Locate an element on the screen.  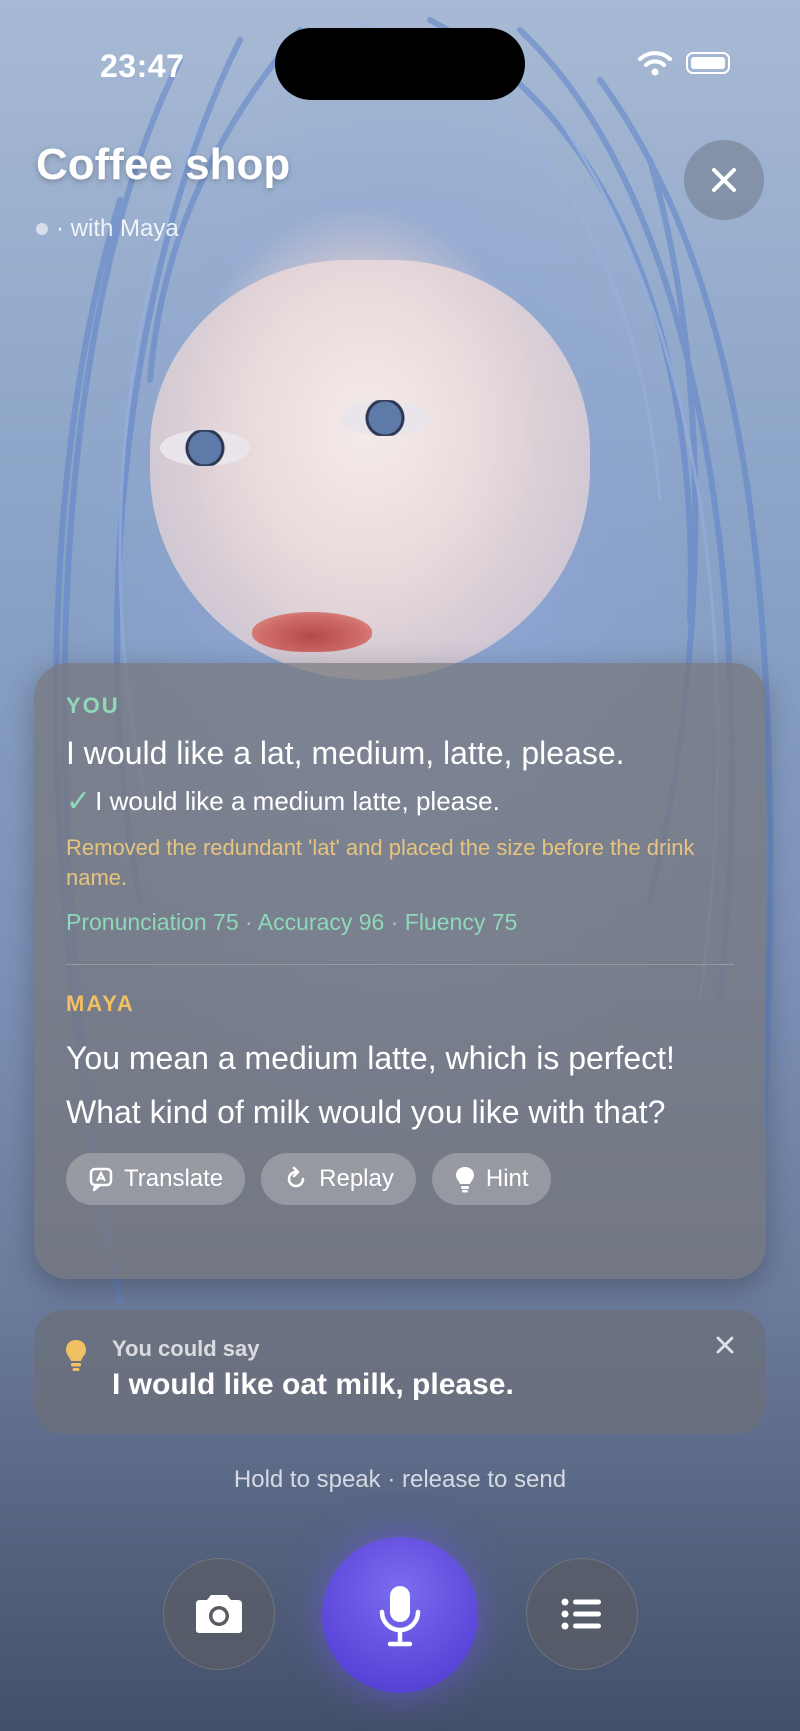
replay-button: Replay is located at coordinates (338, 1179).